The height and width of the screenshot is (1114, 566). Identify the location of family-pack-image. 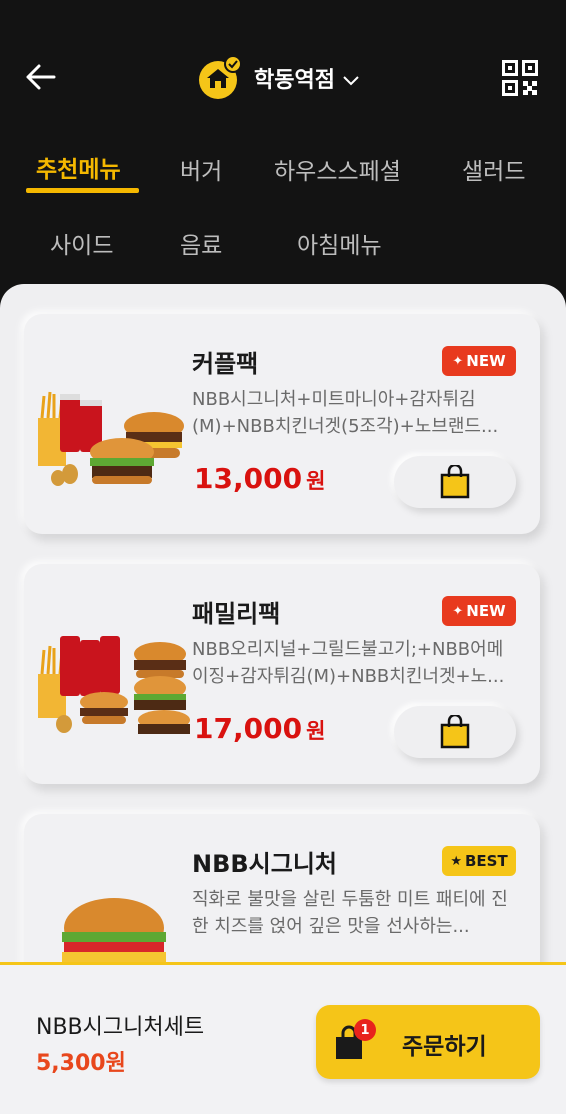
(114, 685).